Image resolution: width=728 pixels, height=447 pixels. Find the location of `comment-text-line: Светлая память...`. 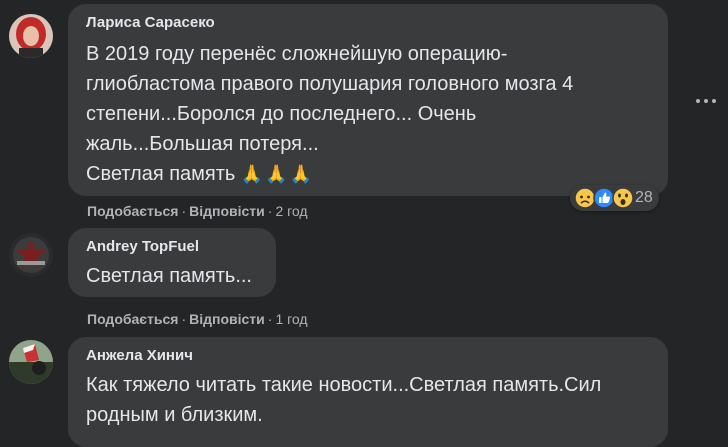

comment-text-line: Светлая память... is located at coordinates (169, 276).